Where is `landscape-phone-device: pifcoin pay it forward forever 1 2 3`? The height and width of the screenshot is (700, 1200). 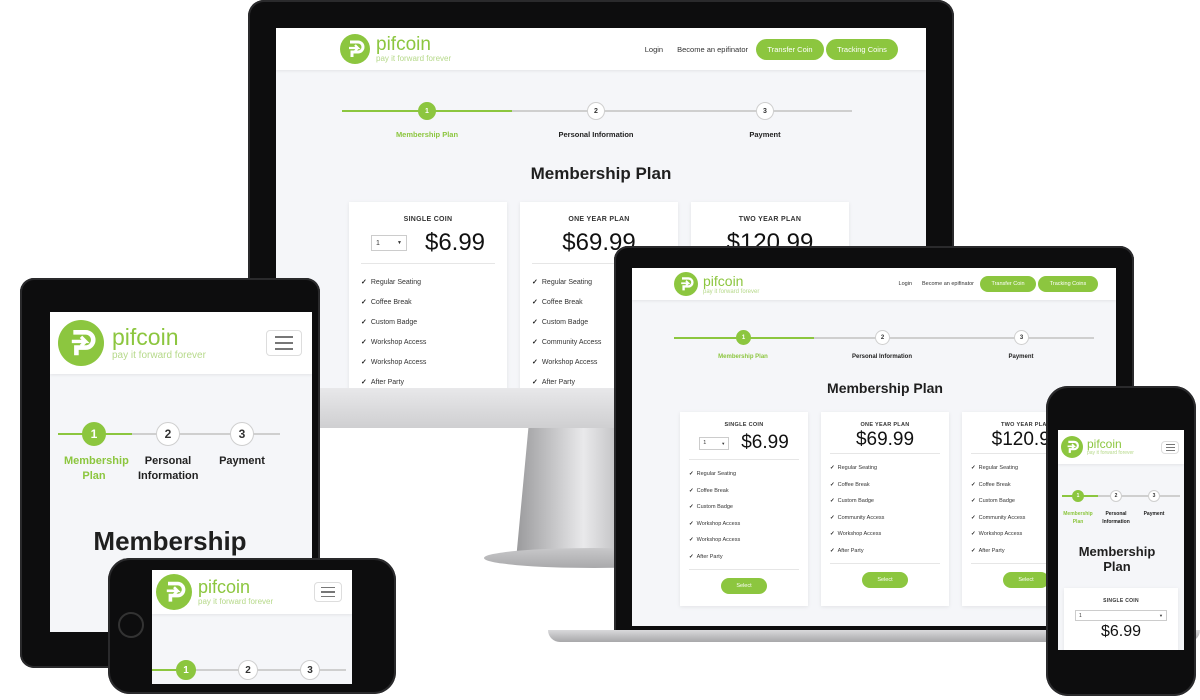
landscape-phone-device: pifcoin pay it forward forever 1 2 3 is located at coordinates (252, 626).